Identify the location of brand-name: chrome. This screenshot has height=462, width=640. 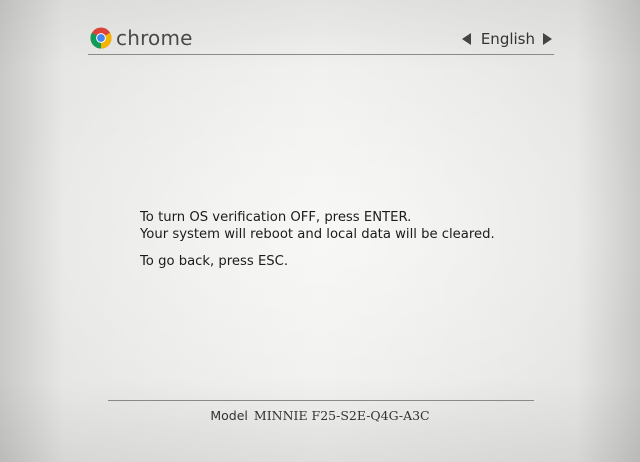
(154, 38).